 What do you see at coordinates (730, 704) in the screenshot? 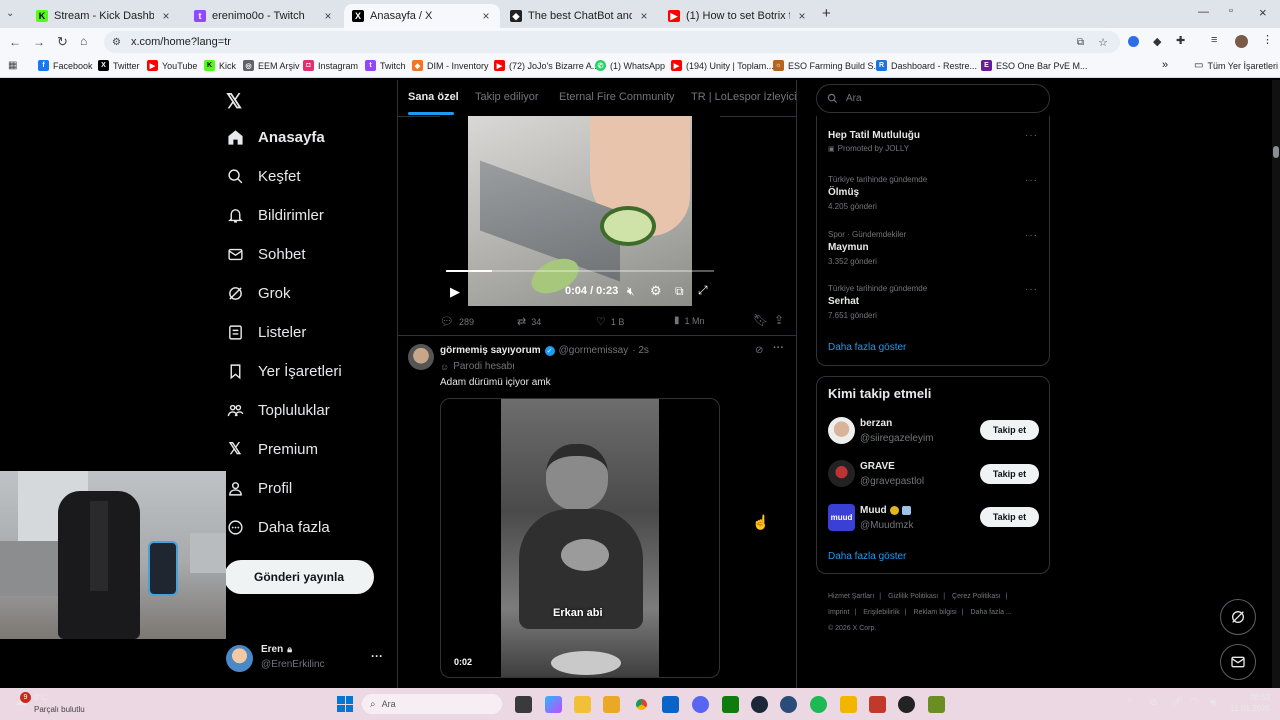
I see `xbox-icon` at bounding box center [730, 704].